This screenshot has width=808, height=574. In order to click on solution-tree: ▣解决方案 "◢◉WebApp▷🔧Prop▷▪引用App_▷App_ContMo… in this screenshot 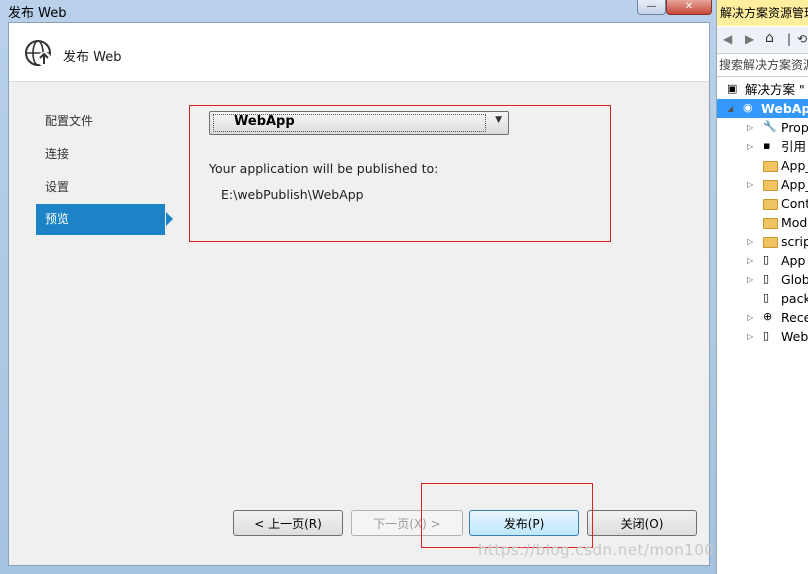, I will do `click(762, 213)`.